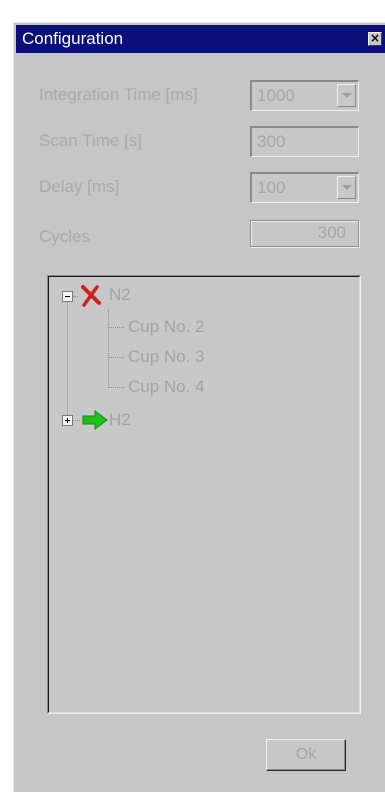  I want to click on cycles-label: Cycles, so click(65, 236).